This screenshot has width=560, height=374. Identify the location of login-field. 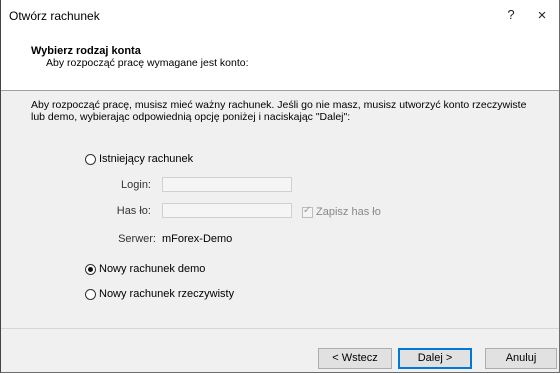
(227, 184).